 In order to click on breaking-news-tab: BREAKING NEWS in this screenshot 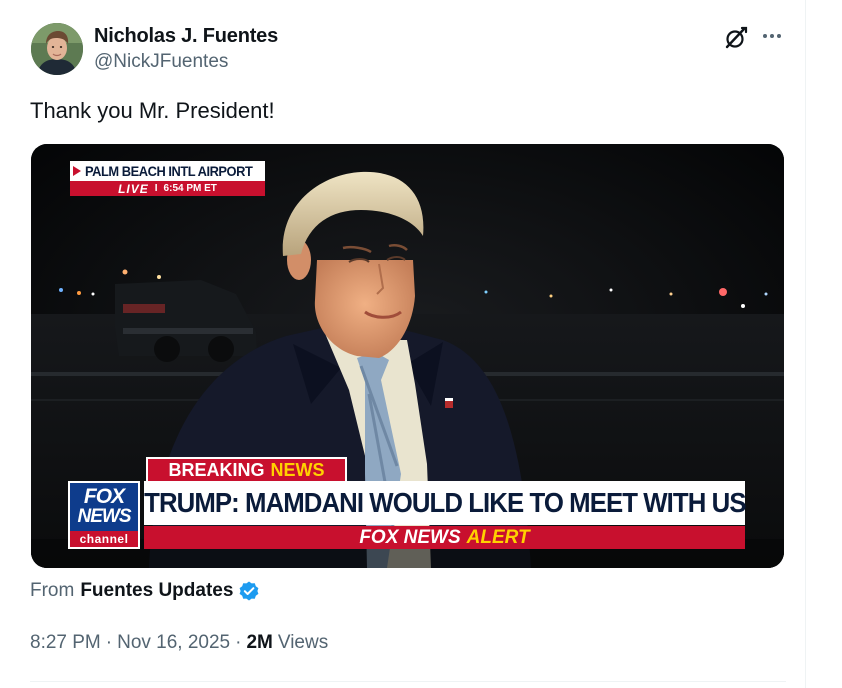, I will do `click(246, 469)`.